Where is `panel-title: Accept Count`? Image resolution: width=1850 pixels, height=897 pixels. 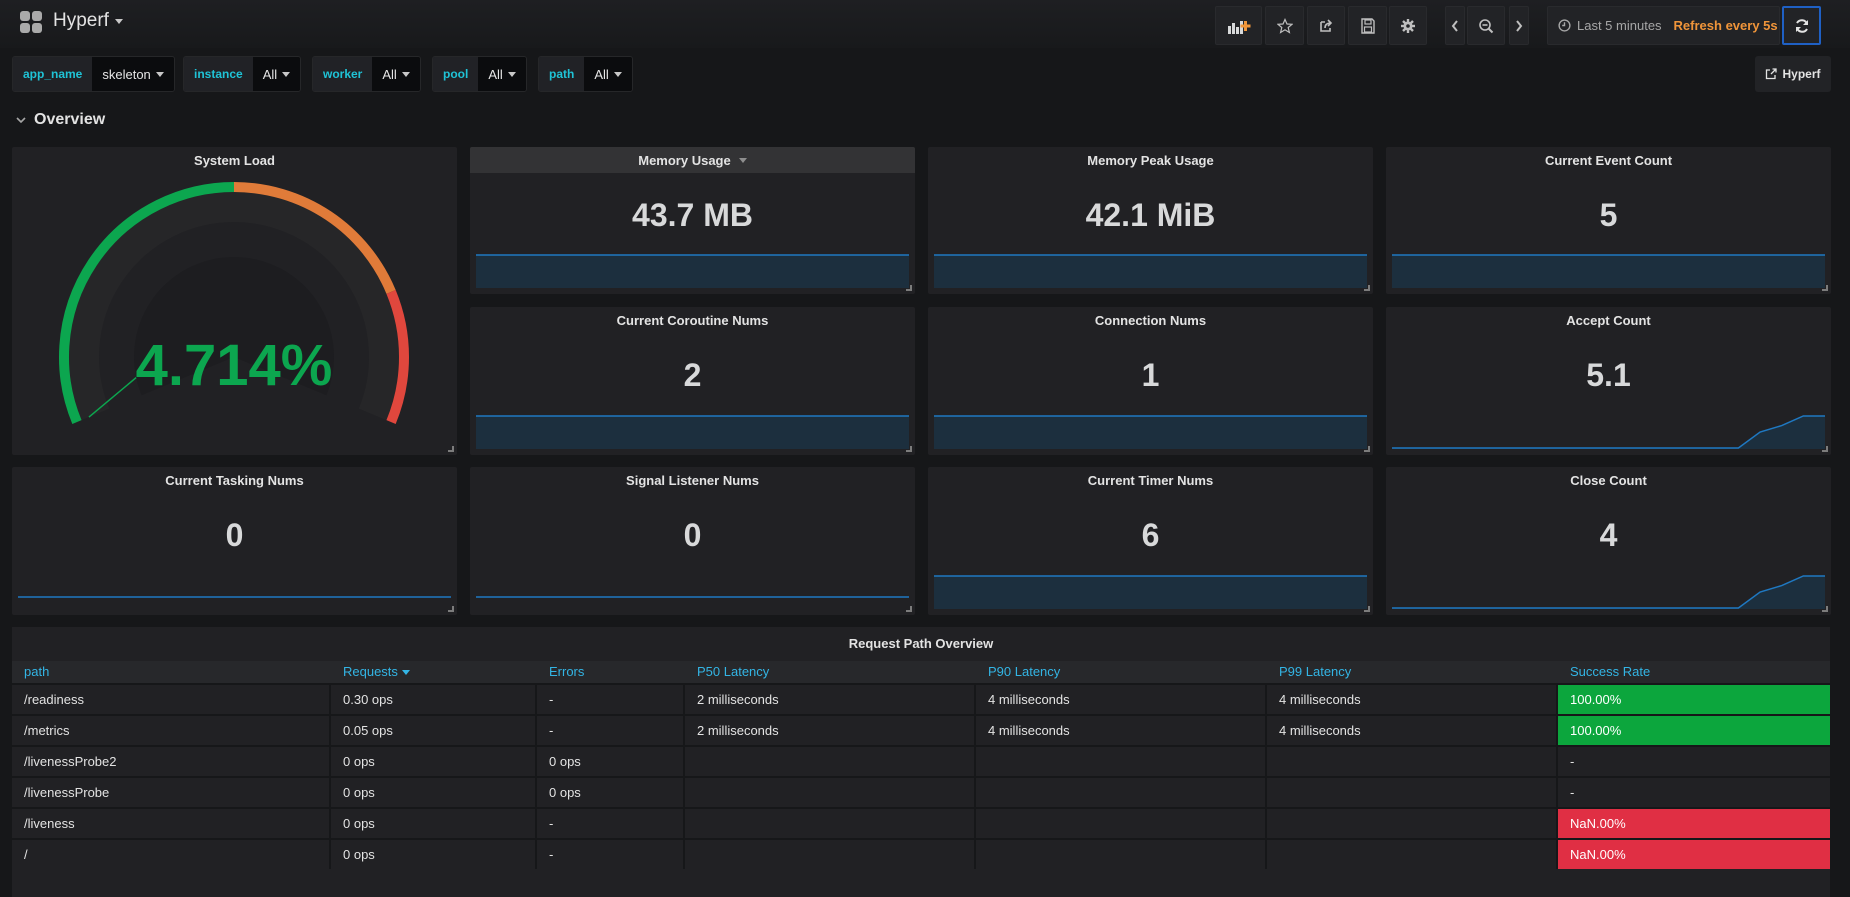
panel-title: Accept Count is located at coordinates (1608, 320).